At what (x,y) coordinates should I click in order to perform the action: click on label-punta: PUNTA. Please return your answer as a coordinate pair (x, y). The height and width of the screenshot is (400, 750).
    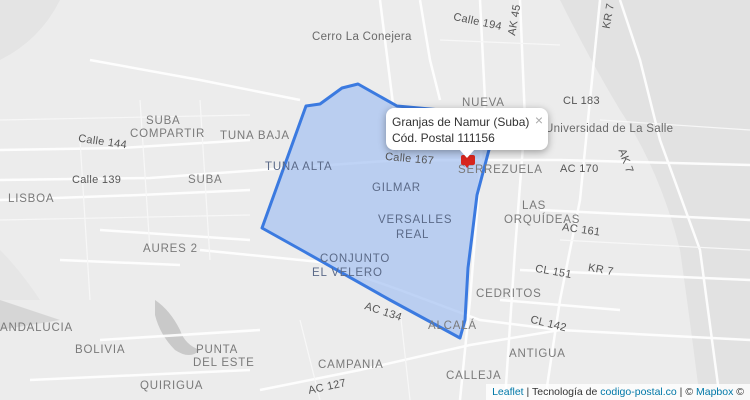
    Looking at the image, I should click on (217, 350).